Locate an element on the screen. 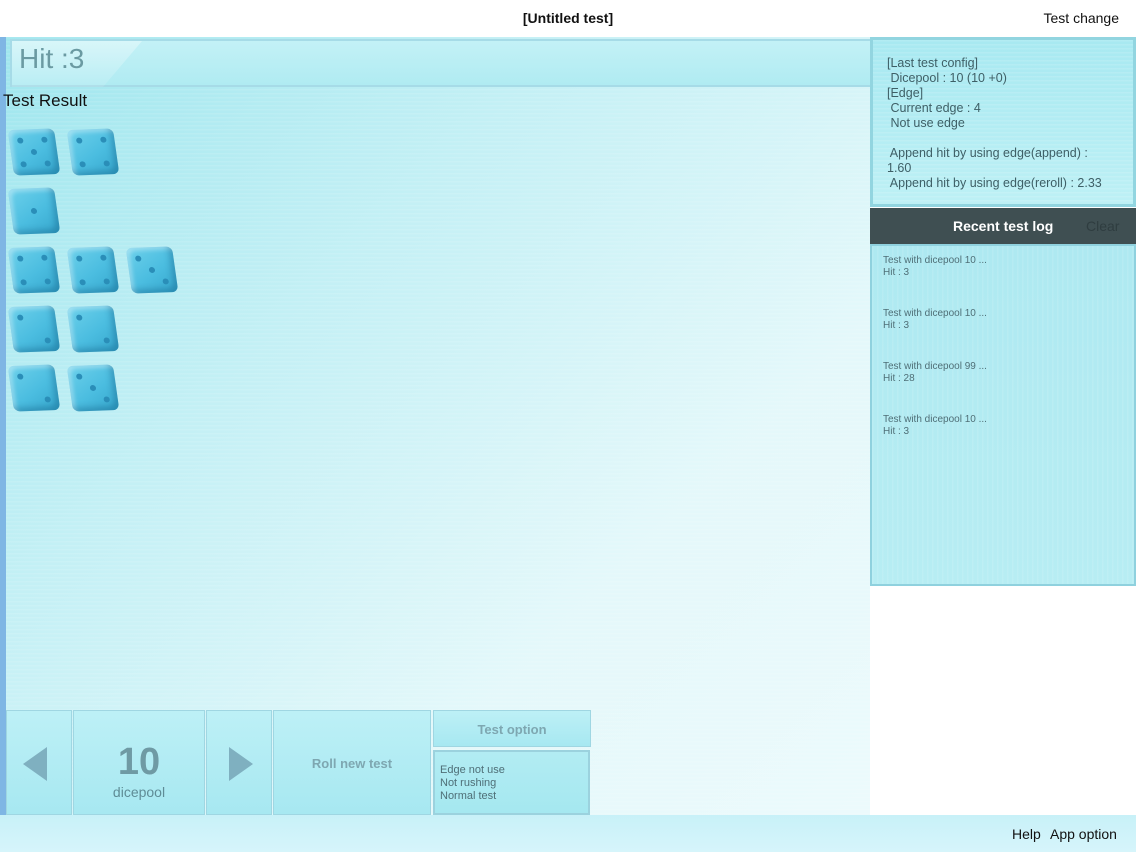 The height and width of the screenshot is (852, 1136). option-line: Edge not use is located at coordinates (472, 770).